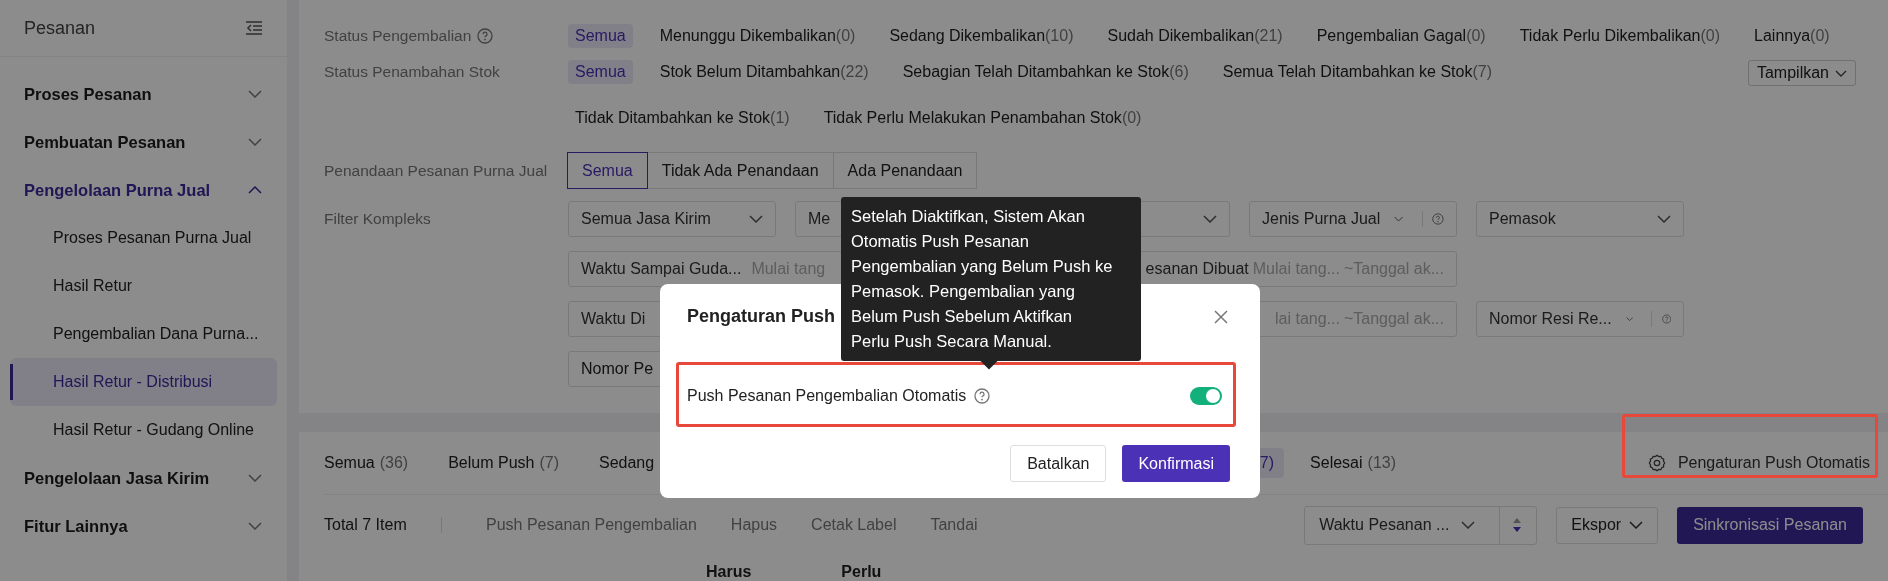  What do you see at coordinates (954, 525) in the screenshot?
I see `action-link: Tandai` at bounding box center [954, 525].